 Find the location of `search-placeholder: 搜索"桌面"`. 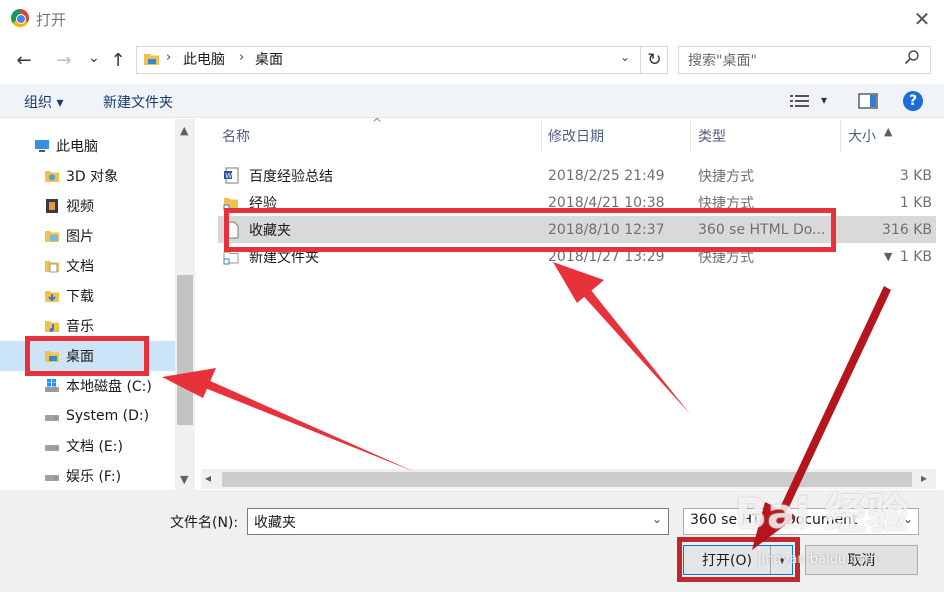

search-placeholder: 搜索"桌面" is located at coordinates (722, 61).